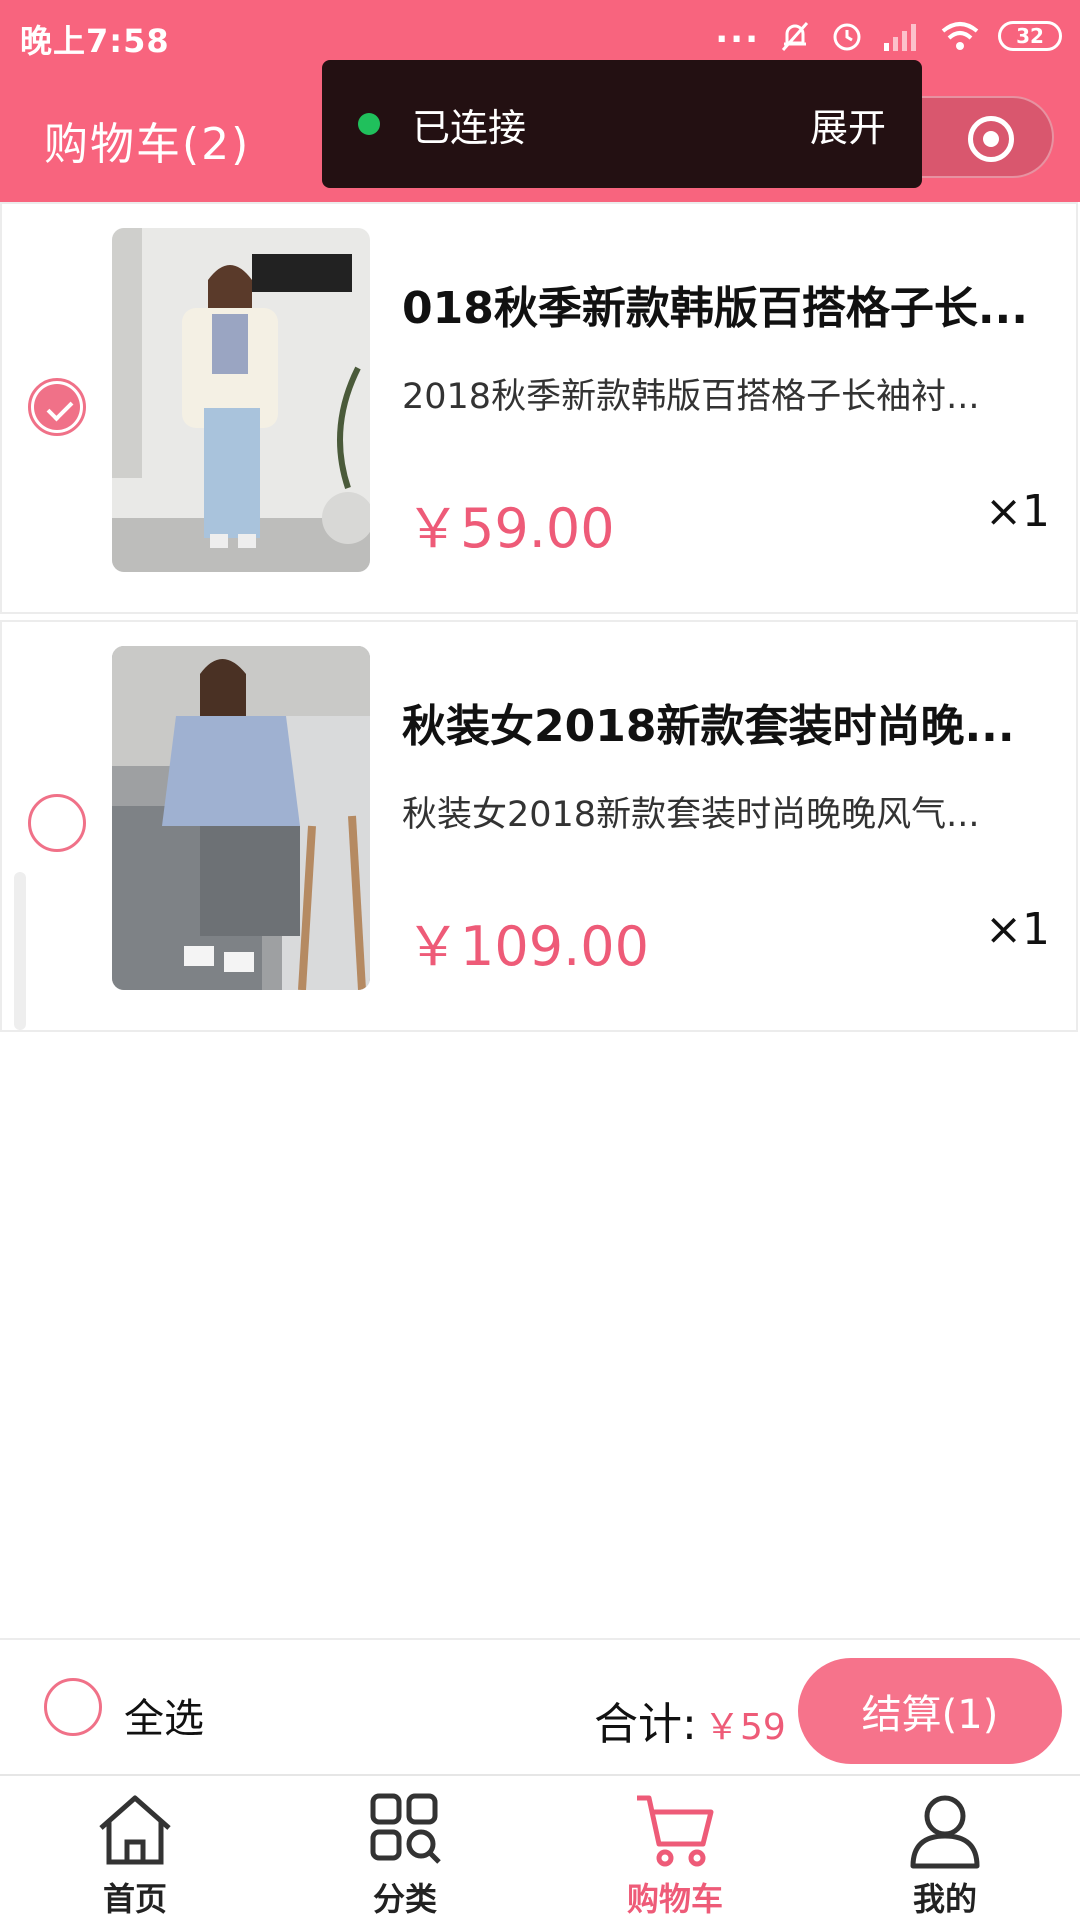  I want to click on select-all-label: 全选, so click(164, 1715).